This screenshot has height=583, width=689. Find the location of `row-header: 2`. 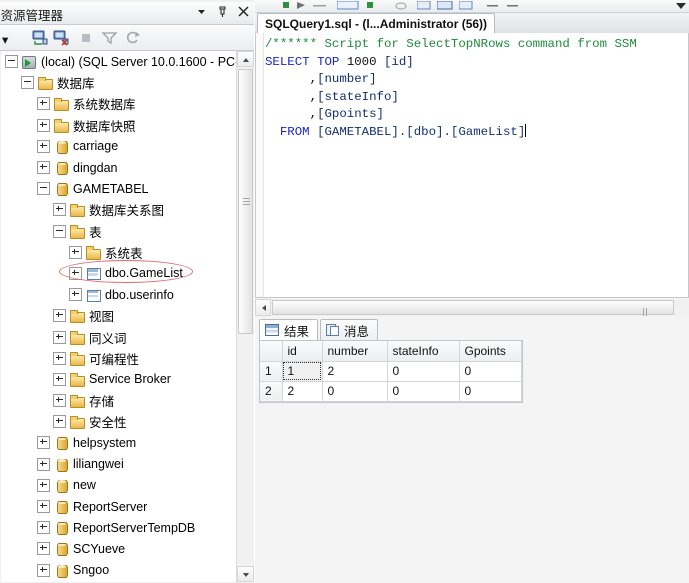

row-header: 2 is located at coordinates (271, 391).